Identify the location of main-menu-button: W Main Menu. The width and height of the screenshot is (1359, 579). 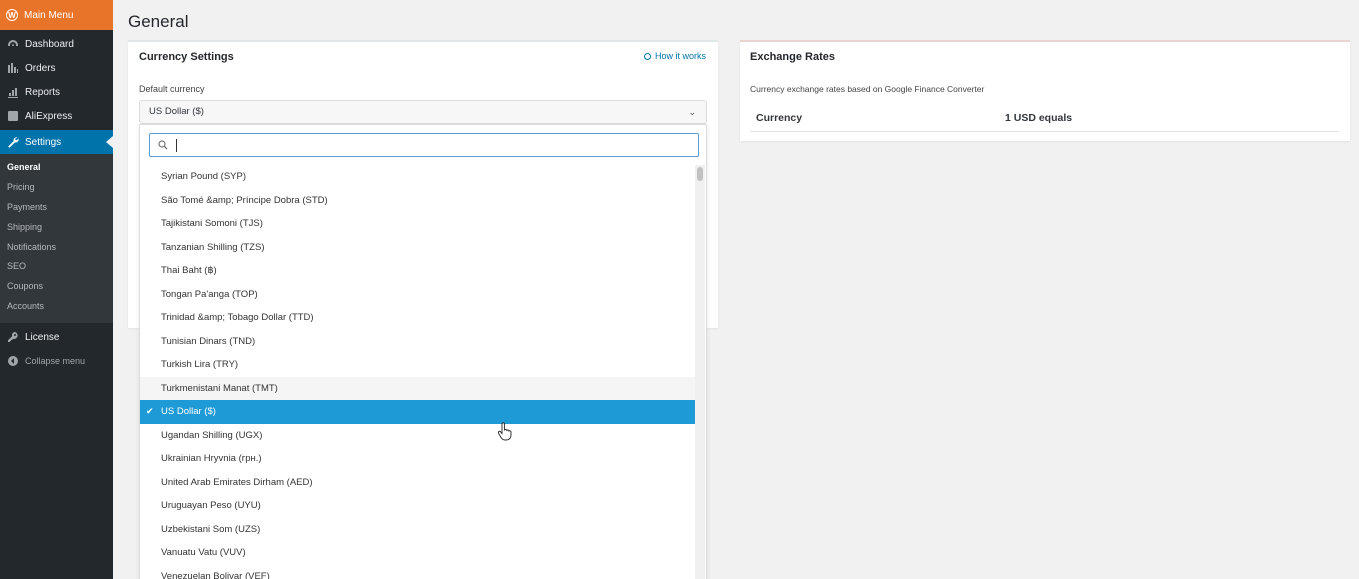
(56, 15).